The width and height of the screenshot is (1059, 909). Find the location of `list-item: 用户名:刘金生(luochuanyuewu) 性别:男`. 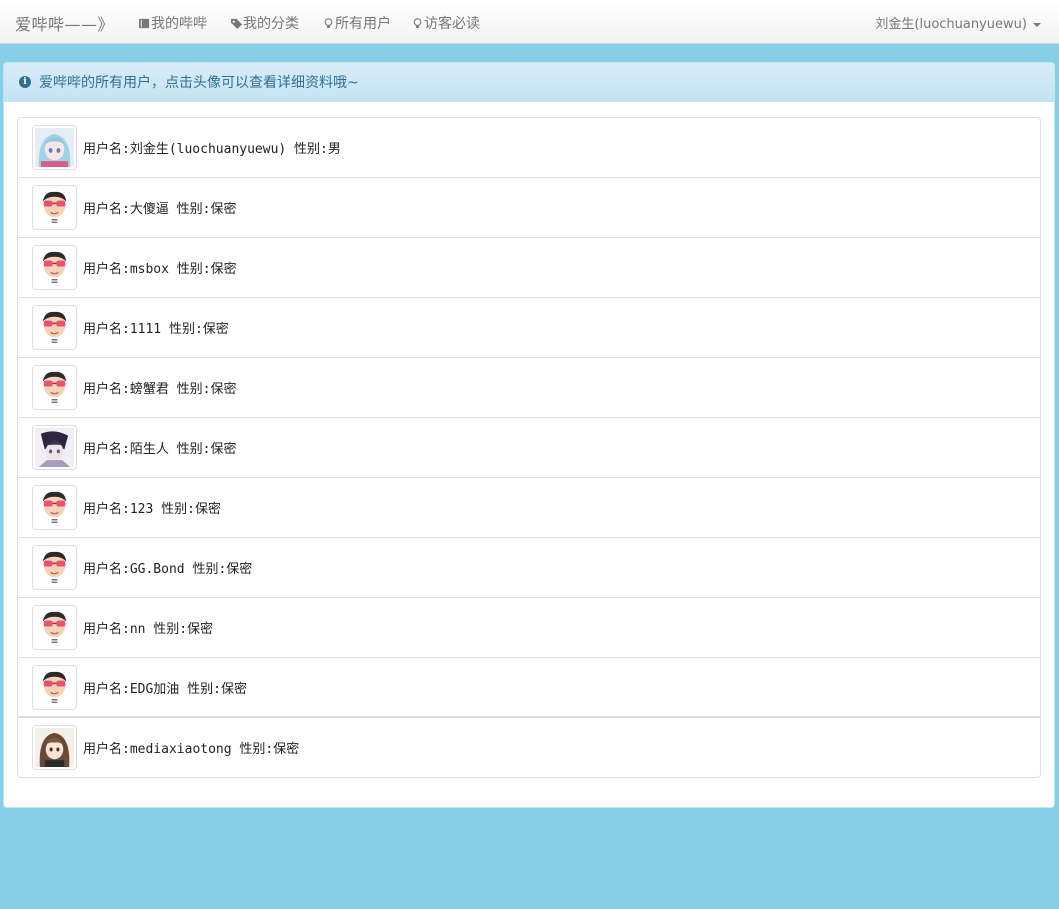

list-item: 用户名:刘金生(luochuanyuewu) 性别:男 is located at coordinates (529, 148).